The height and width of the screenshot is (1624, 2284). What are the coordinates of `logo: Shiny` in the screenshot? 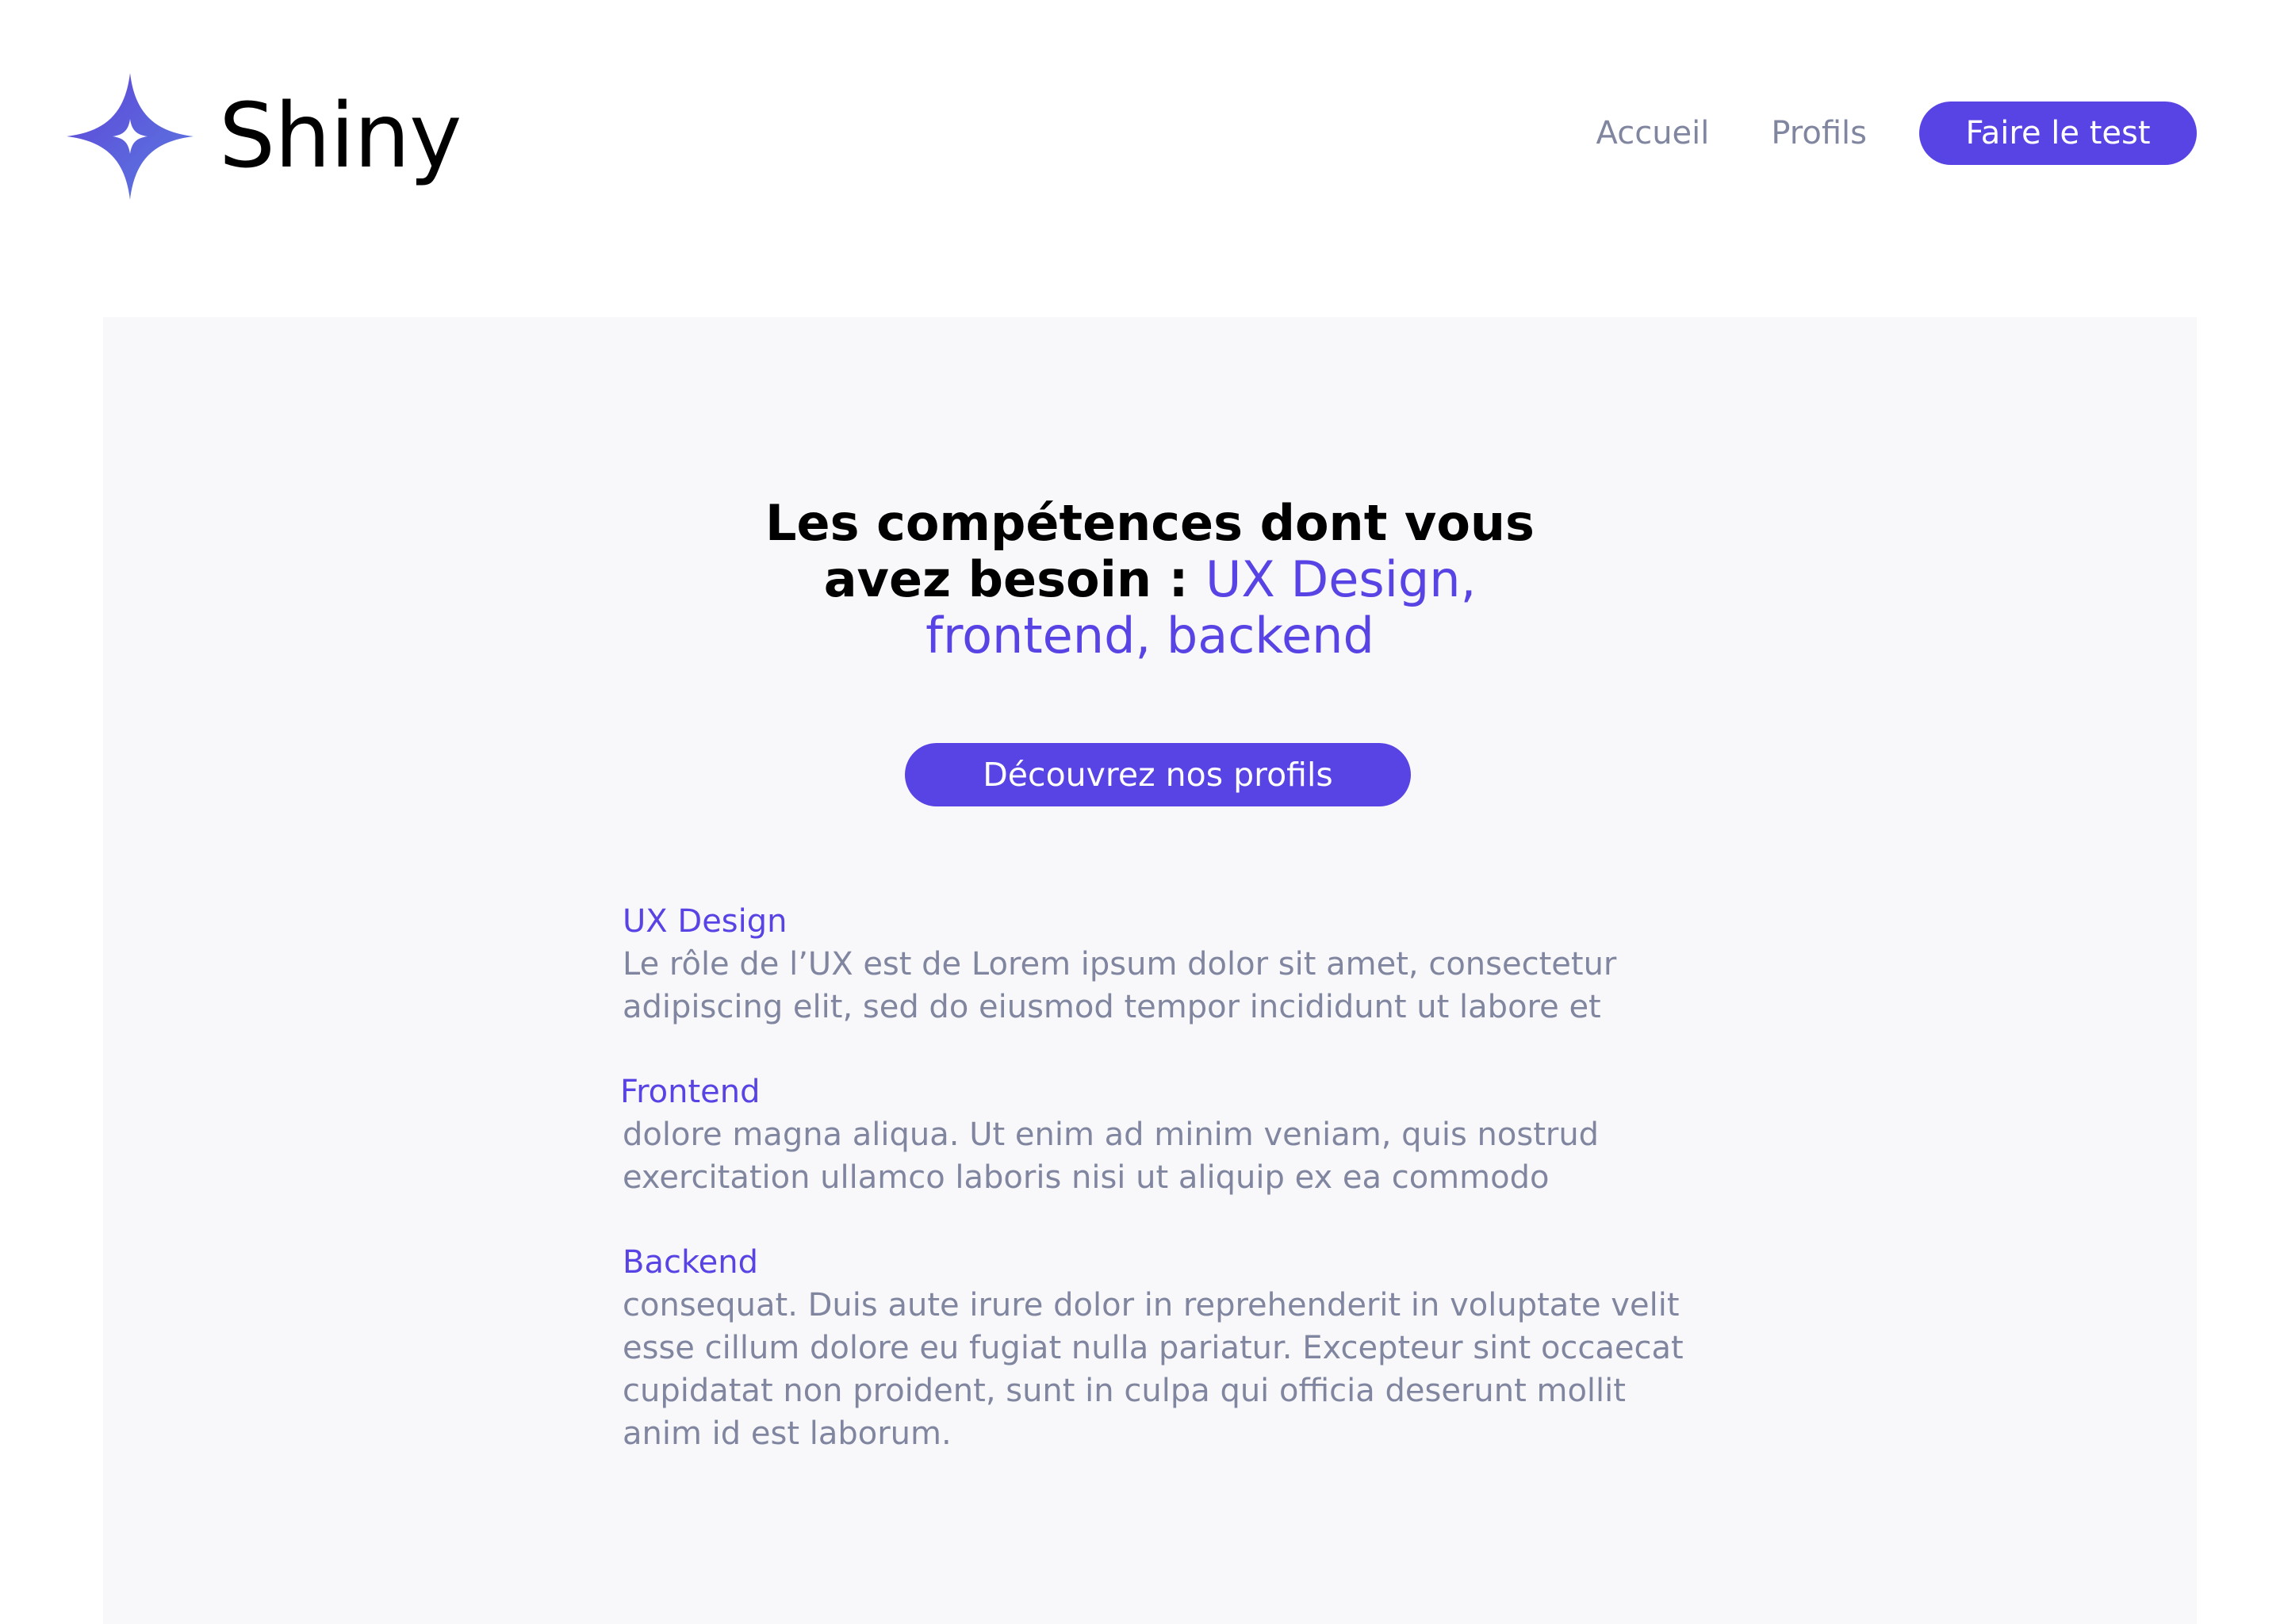 It's located at (264, 136).